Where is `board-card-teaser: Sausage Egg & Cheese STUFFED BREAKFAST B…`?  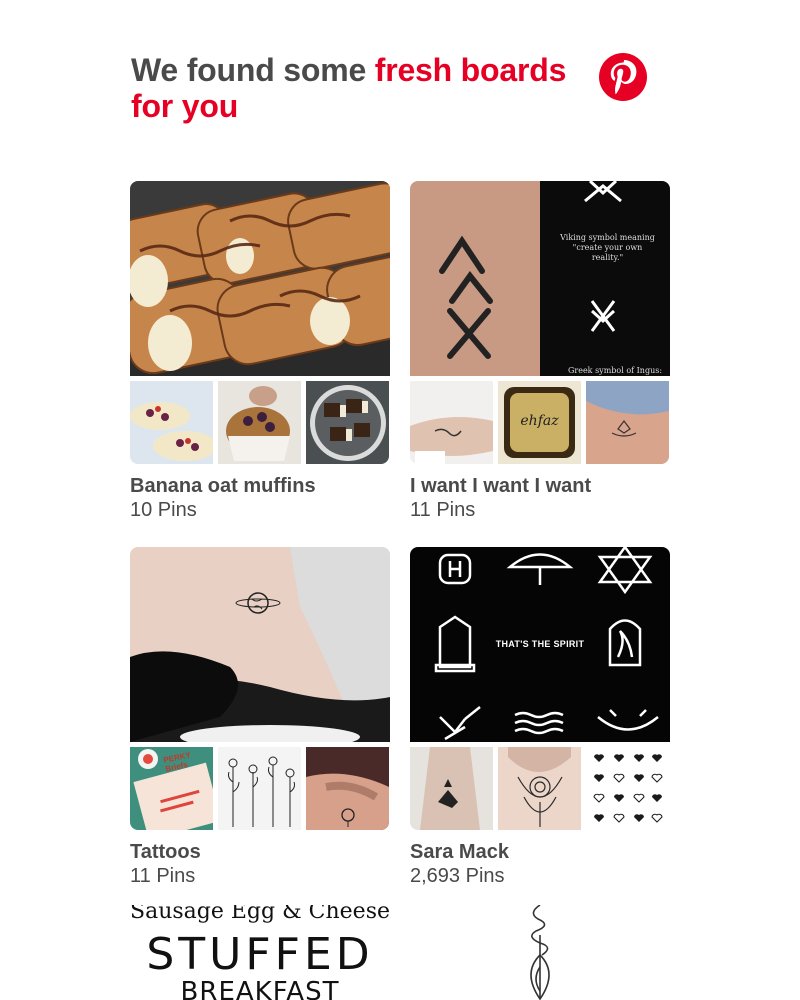 board-card-teaser: Sausage Egg & Cheese STUFFED BREAKFAST B… is located at coordinates (260, 952).